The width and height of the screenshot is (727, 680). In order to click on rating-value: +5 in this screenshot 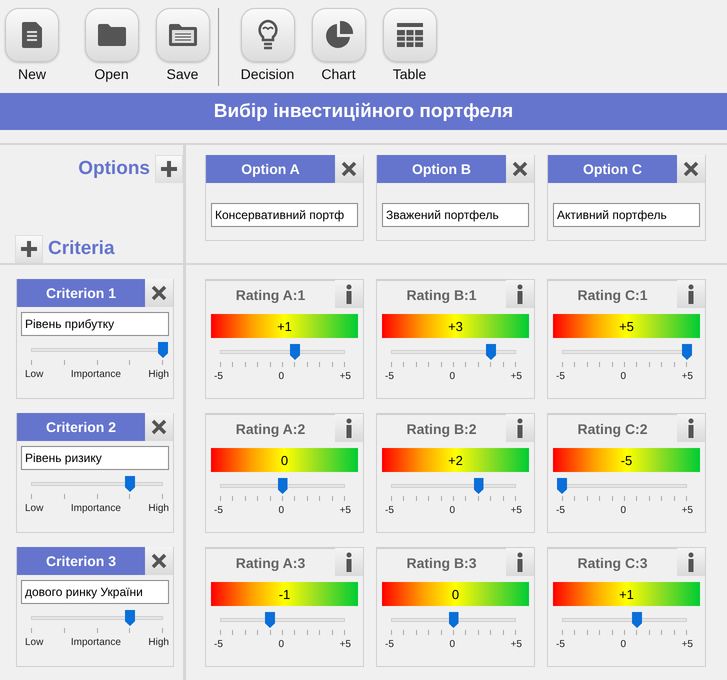, I will do `click(626, 326)`.